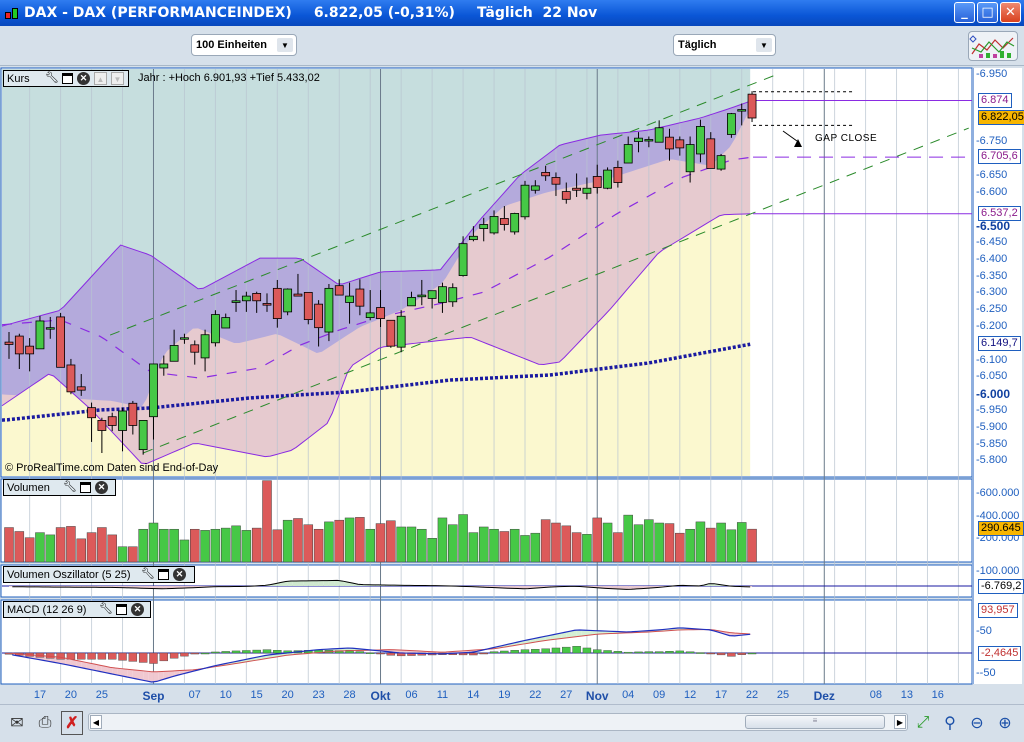 The image size is (1024, 742). What do you see at coordinates (498, 722) in the screenshot?
I see `horizontal-scrollbar: ◀ ≡ ▶` at bounding box center [498, 722].